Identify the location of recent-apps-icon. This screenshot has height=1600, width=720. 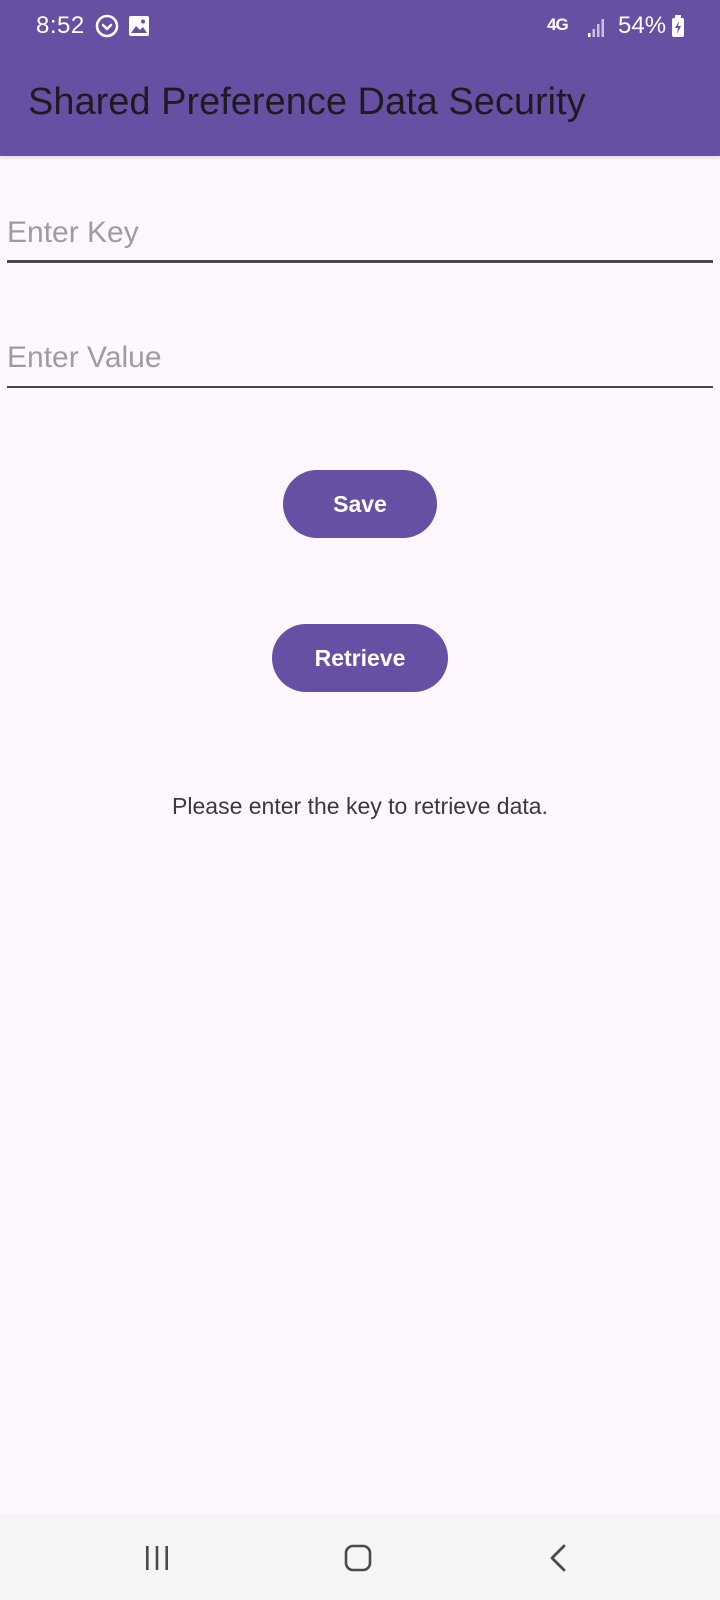
(157, 1558).